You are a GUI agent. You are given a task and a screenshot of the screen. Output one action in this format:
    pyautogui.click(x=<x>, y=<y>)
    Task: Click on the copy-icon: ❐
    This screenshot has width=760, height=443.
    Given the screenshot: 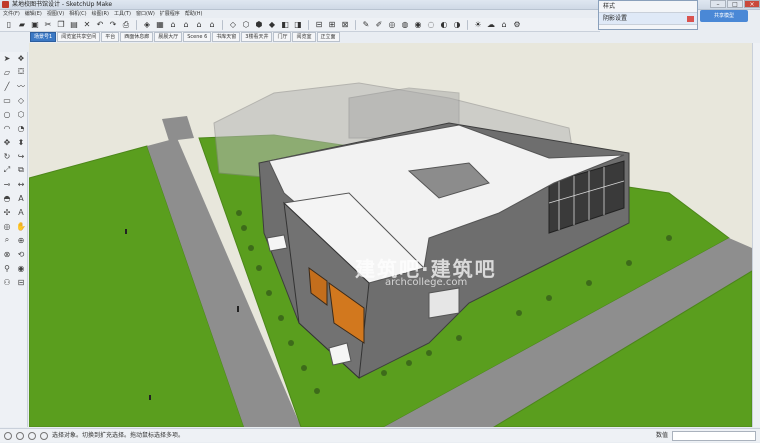 What is the action you would take?
    pyautogui.click(x=61, y=25)
    